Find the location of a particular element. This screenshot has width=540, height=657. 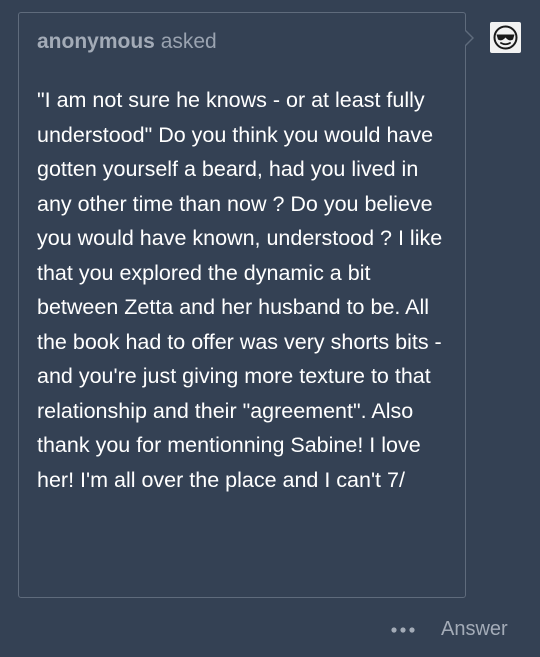

post-footer: Answer is located at coordinates (270, 631).